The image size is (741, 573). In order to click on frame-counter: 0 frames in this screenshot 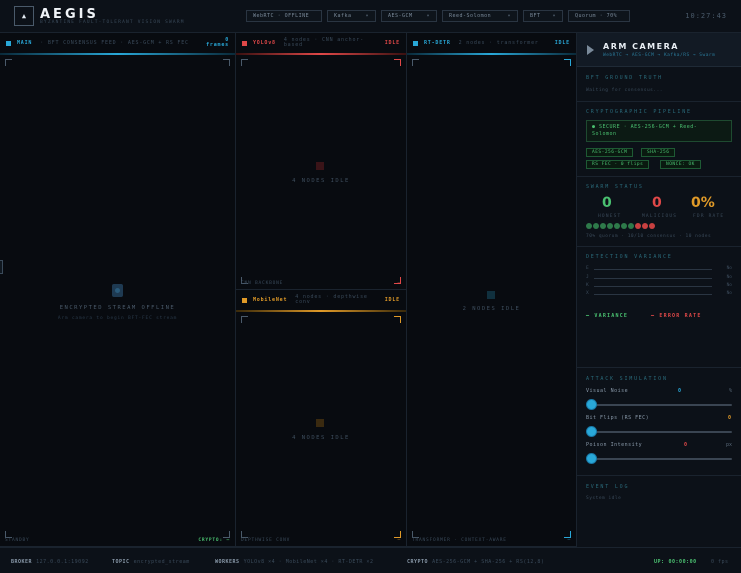, I will do `click(217, 43)`.